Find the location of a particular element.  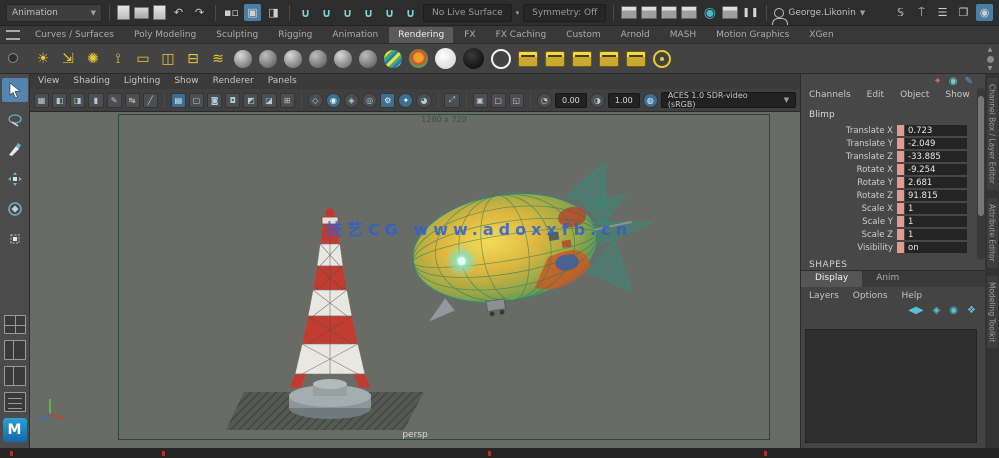

shelf-tab-motion-graphics: Motion Graphics is located at coordinates (752, 35).